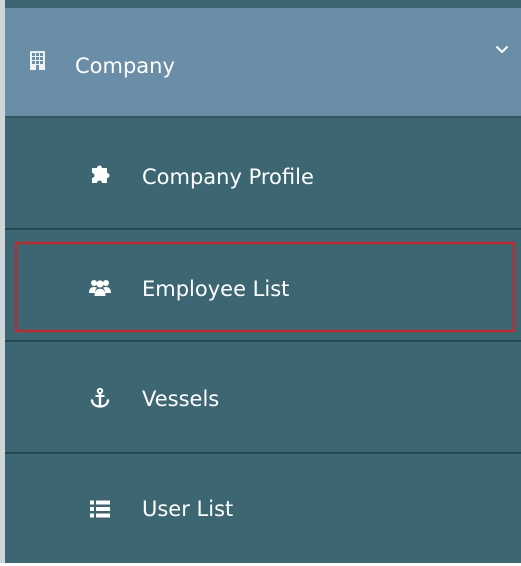  Describe the element at coordinates (228, 177) in the screenshot. I see `submenu-item-label: Company Profile` at that location.